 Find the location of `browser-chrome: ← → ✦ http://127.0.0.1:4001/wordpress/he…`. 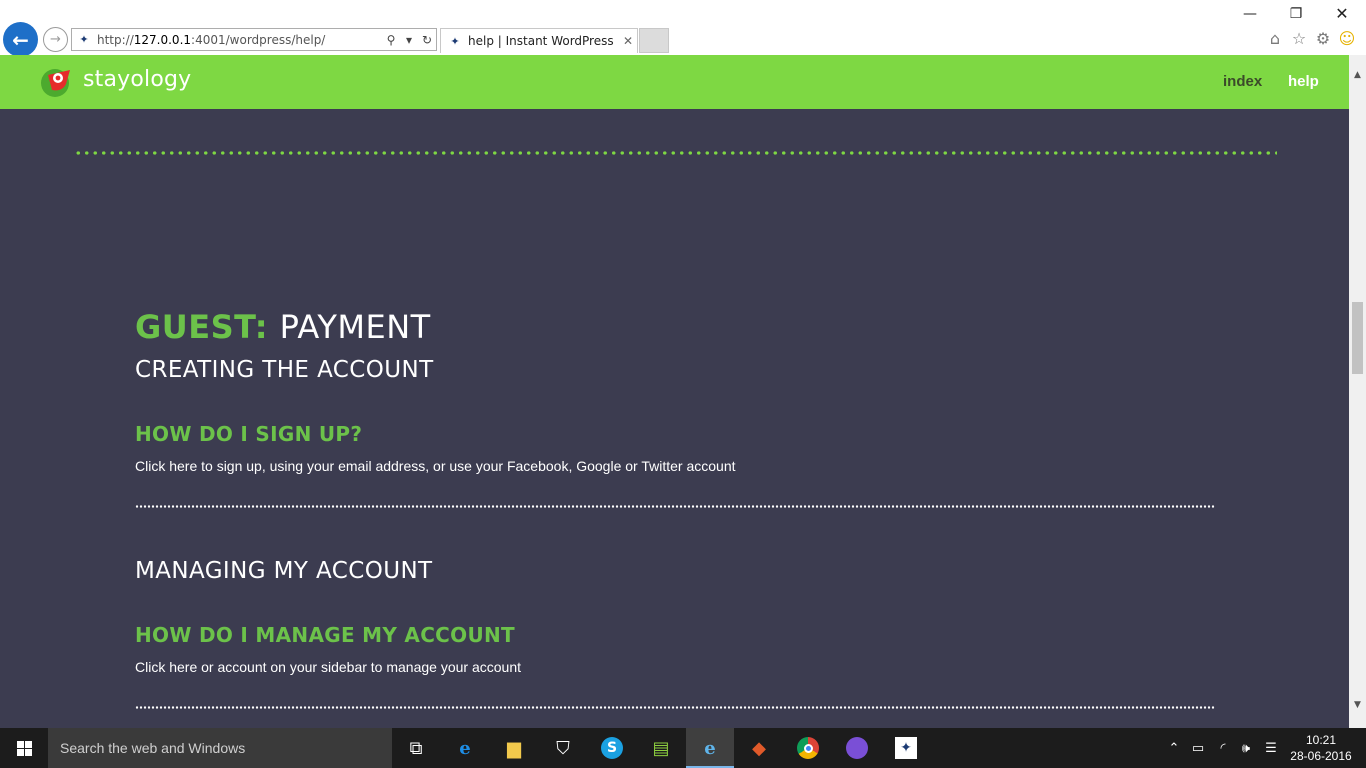

browser-chrome: ← → ✦ http://127.0.0.1:4001/wordpress/he… is located at coordinates (683, 28).